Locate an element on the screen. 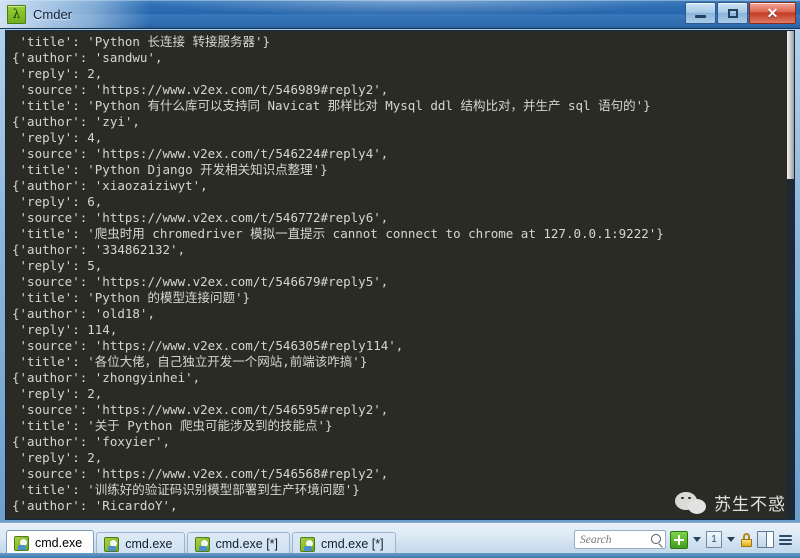 Image resolution: width=800 pixels, height=558 pixels. terminal-line: {'author': 'foxyier', is located at coordinates (91, 441).